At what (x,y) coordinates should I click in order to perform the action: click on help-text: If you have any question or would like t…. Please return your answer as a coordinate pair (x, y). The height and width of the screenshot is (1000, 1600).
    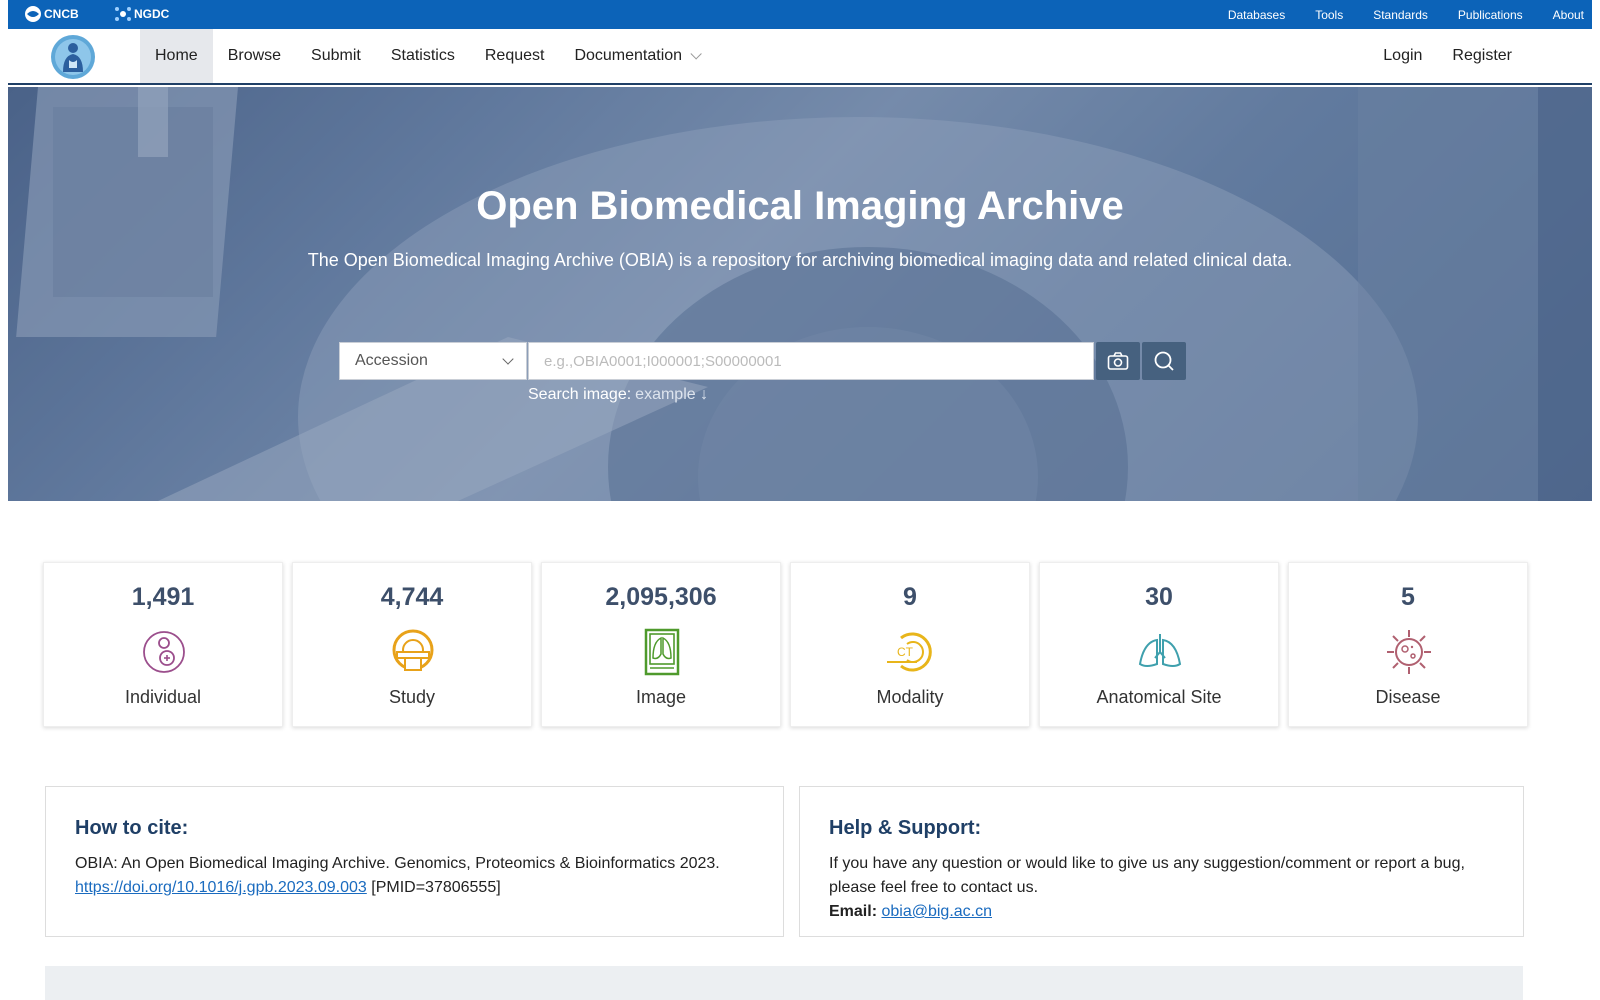
    Looking at the image, I should click on (1161, 888).